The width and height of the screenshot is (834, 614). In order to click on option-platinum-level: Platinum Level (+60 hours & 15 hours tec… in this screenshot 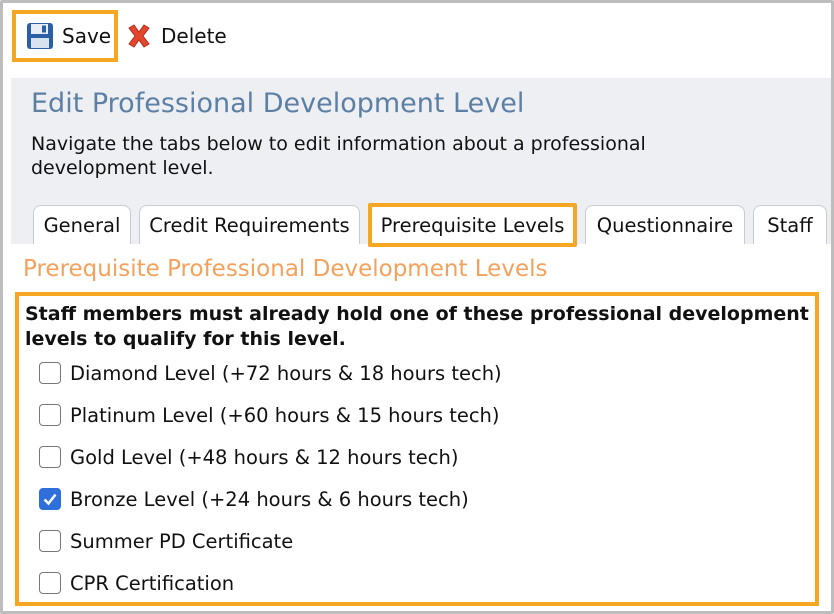, I will do `click(269, 415)`.